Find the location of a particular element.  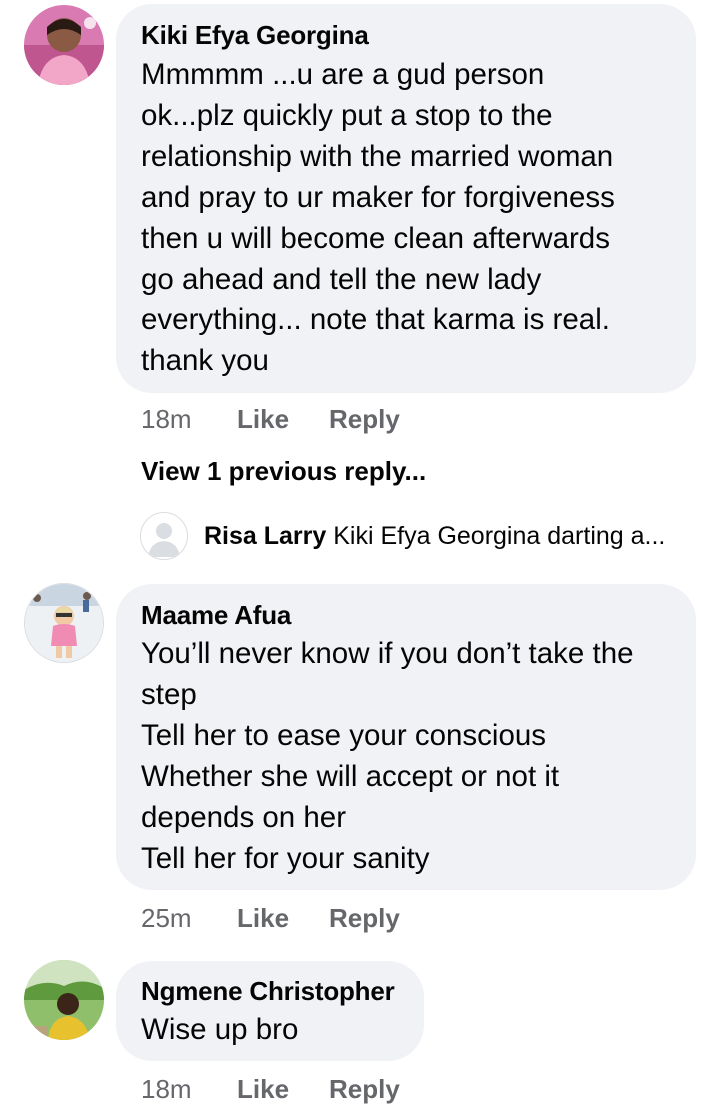

reply-author: Risa Larry is located at coordinates (265, 536).